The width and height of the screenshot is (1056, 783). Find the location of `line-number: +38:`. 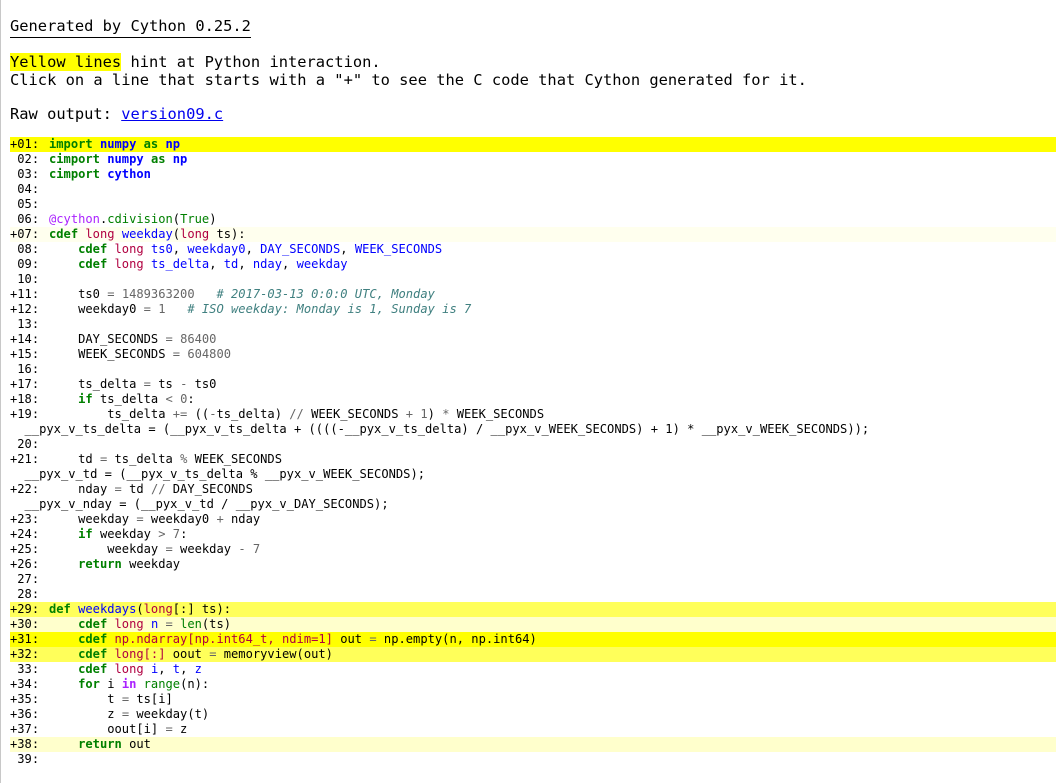

line-number: +38: is located at coordinates (25, 744).